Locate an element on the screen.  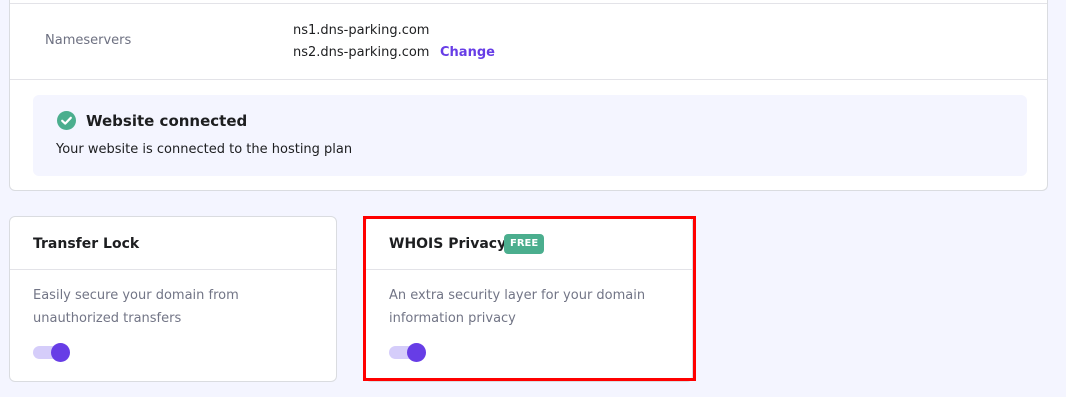
website-connected-title: Website connected is located at coordinates (167, 121).